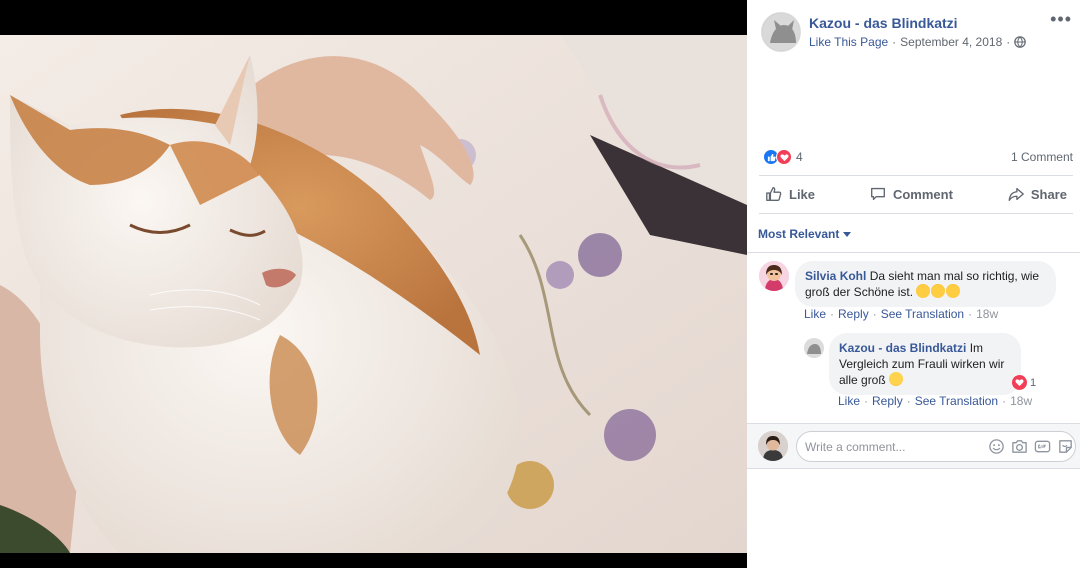  What do you see at coordinates (951, 42) in the screenshot?
I see `post-date: September 4, 2018` at bounding box center [951, 42].